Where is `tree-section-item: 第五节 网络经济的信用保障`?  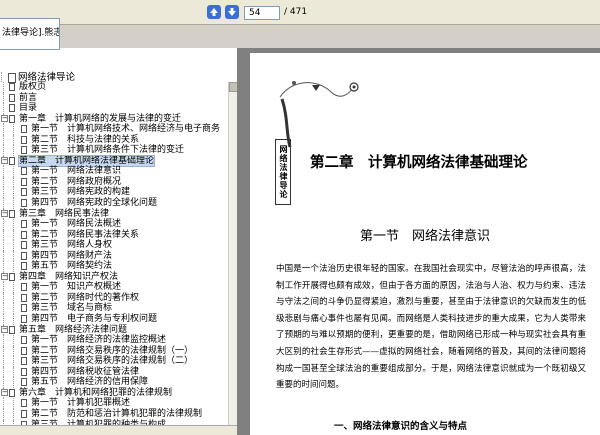
tree-section-item: 第五节 网络经济的信用保障 is located at coordinates (114, 382).